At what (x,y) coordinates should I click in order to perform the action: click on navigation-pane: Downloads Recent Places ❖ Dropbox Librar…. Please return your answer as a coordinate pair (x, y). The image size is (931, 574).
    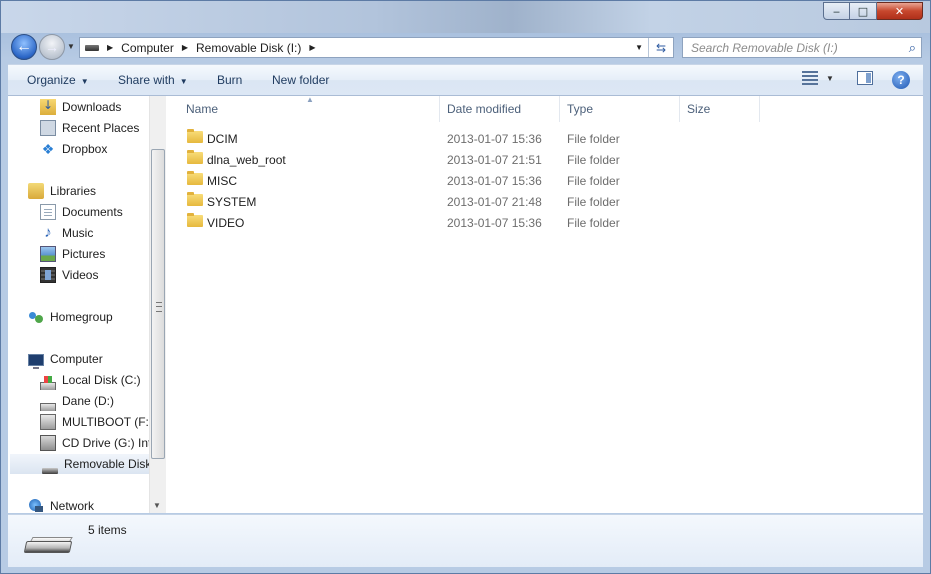
    Looking at the image, I should click on (87, 304).